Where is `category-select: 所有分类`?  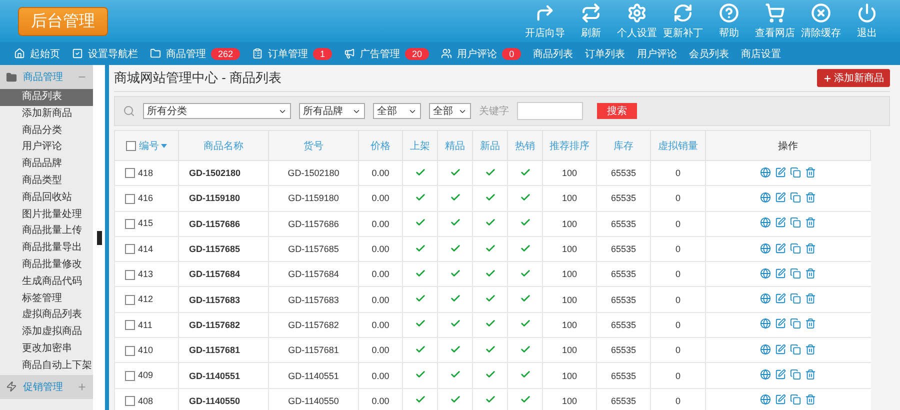 category-select: 所有分类 is located at coordinates (217, 111).